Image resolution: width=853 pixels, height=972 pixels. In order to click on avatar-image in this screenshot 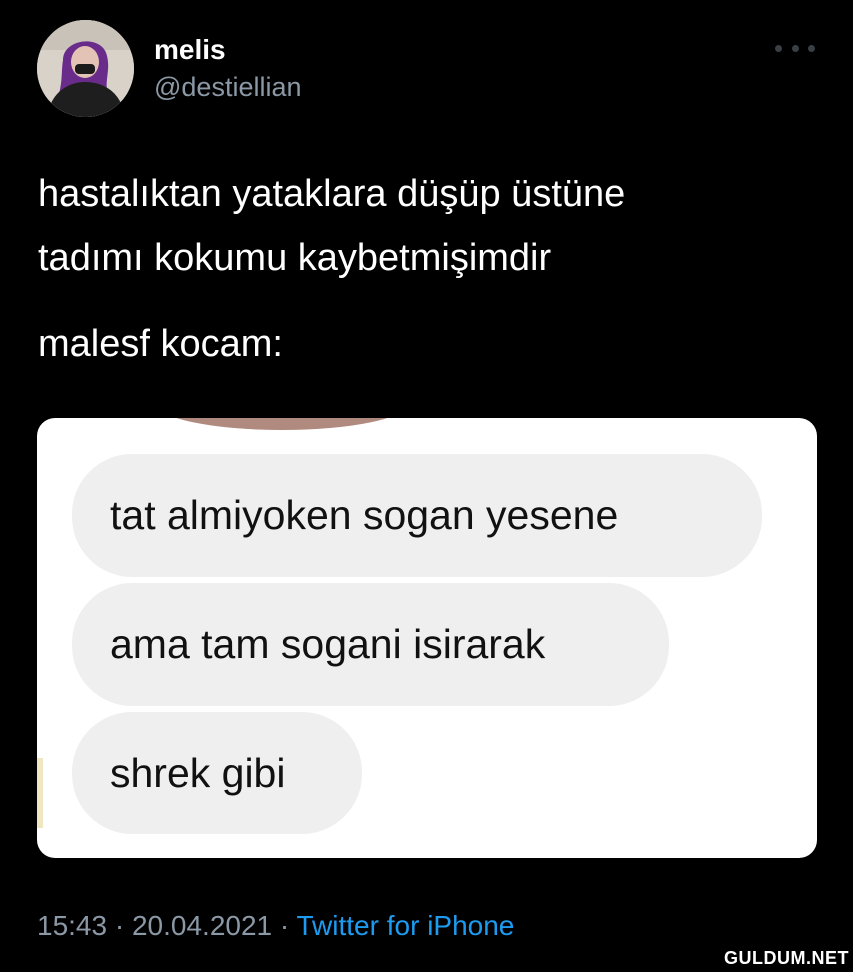, I will do `click(85, 68)`.